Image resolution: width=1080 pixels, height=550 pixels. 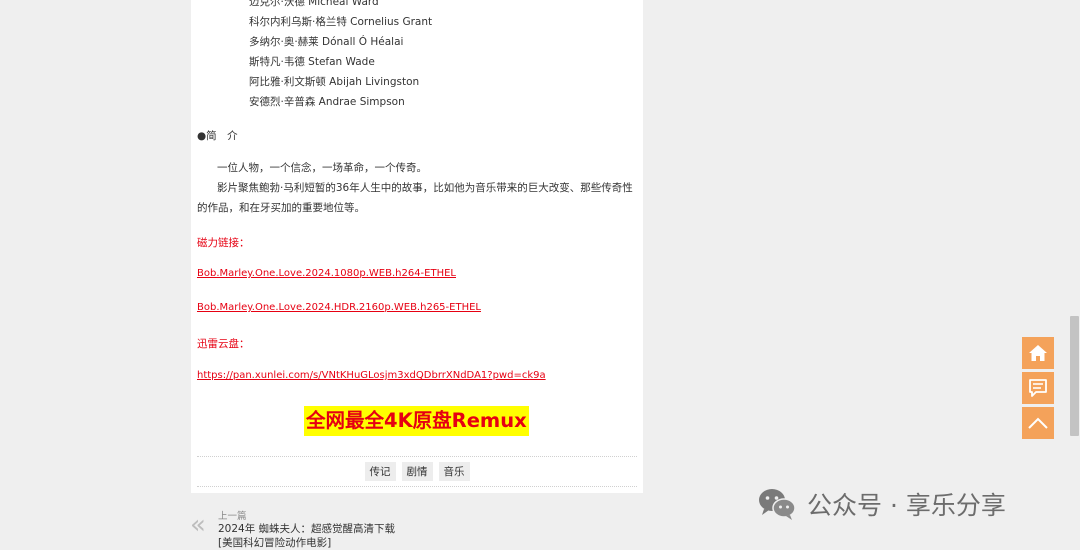 I want to click on cast-line: 斯特凡·韦德 Stefan Wade, so click(x=312, y=62).